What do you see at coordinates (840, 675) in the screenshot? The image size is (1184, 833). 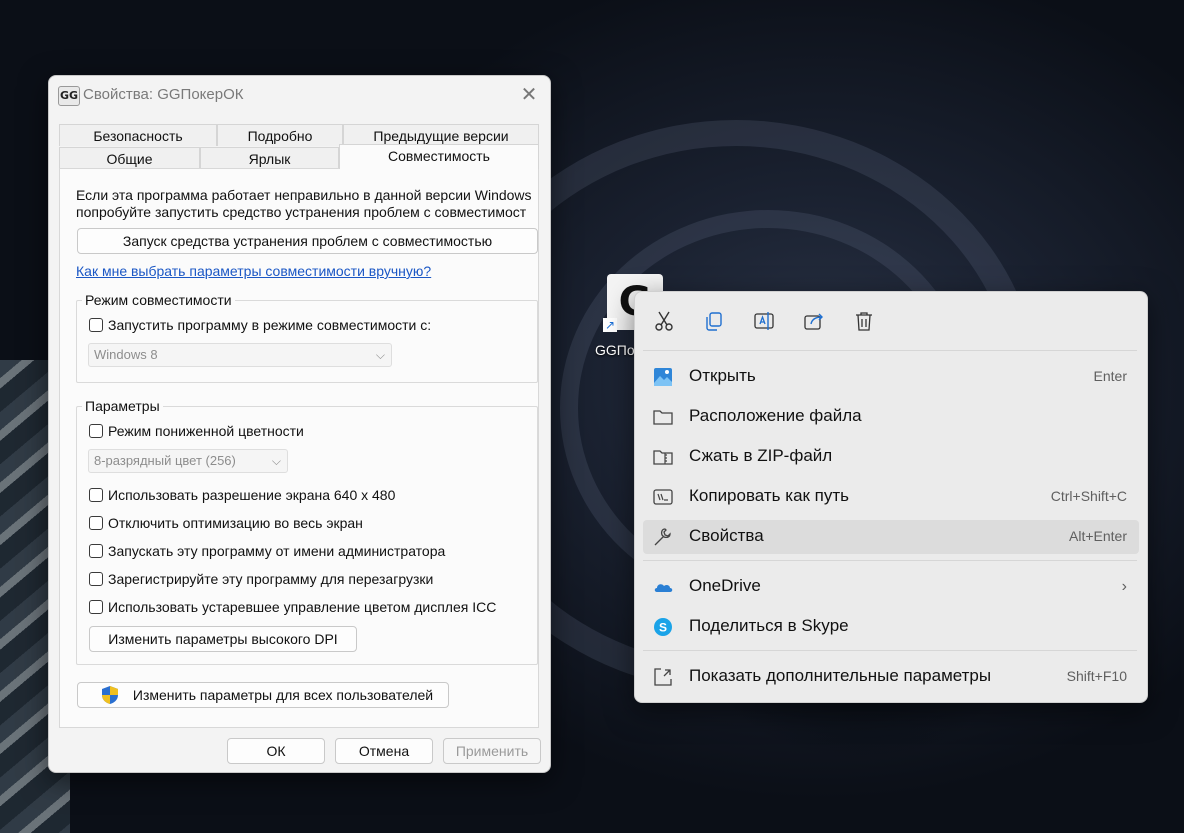 I see `menu-item-label: Показать дополнительные параметры` at bounding box center [840, 675].